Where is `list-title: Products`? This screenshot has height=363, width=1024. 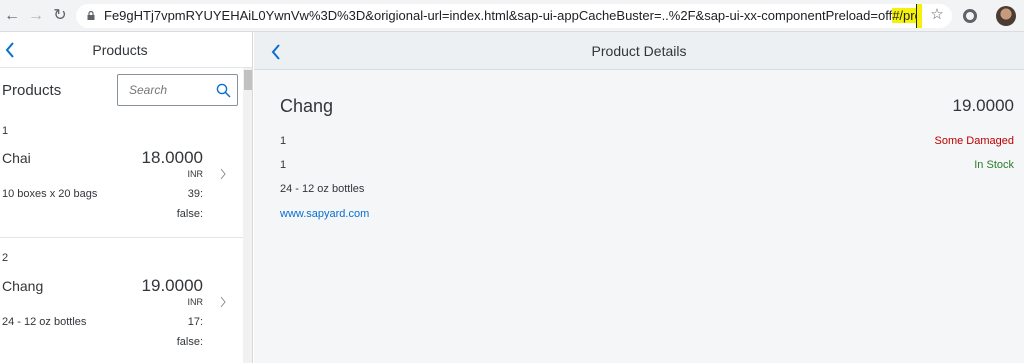 list-title: Products is located at coordinates (32, 90).